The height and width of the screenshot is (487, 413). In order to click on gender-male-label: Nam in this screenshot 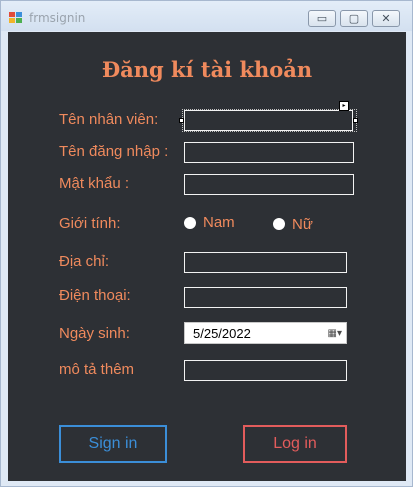, I will do `click(219, 222)`.